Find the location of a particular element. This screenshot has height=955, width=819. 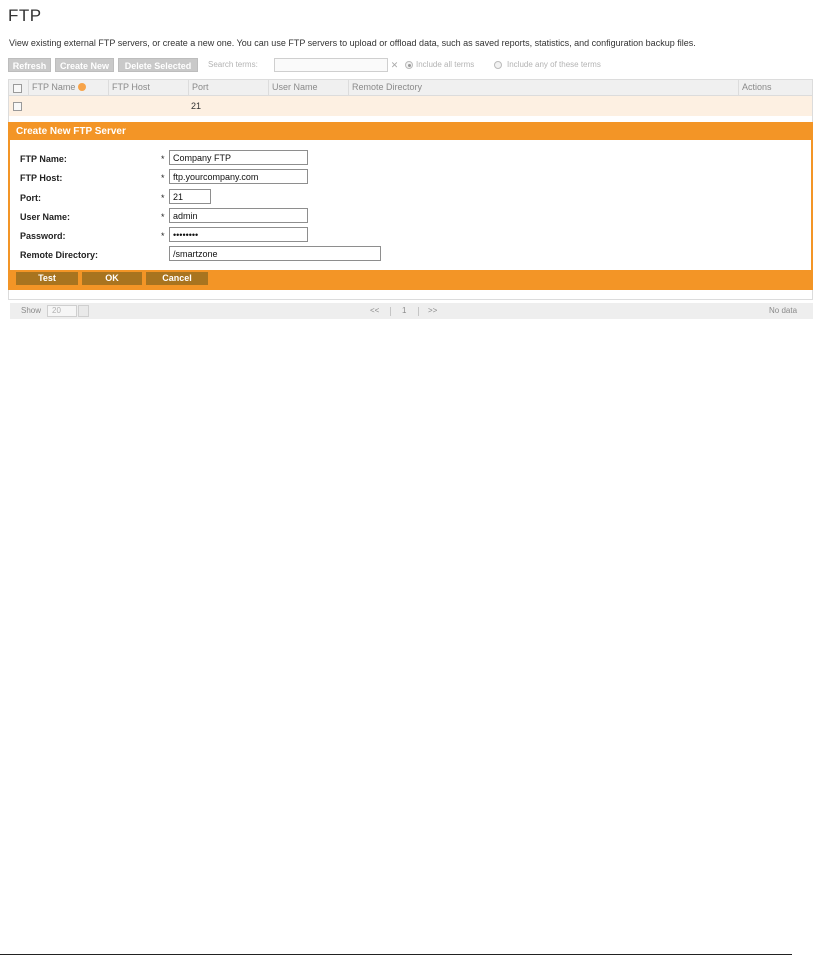

page-size-value: 20 is located at coordinates (56, 310).